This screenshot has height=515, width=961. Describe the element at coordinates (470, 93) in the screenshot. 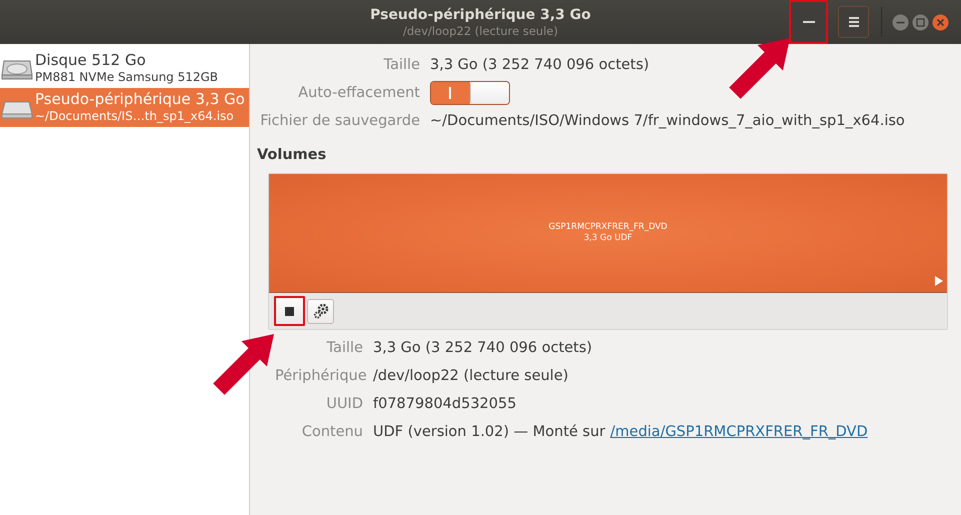

I see `toggle-switch` at that location.